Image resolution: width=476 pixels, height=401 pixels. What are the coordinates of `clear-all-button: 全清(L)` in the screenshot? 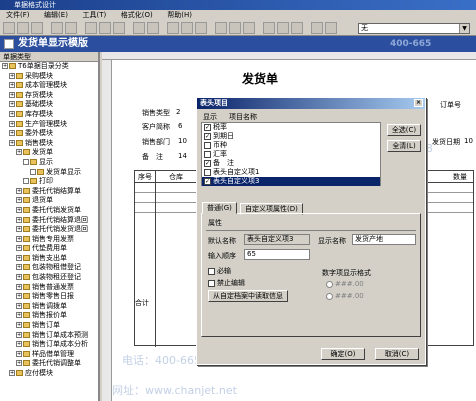 It's located at (404, 146).